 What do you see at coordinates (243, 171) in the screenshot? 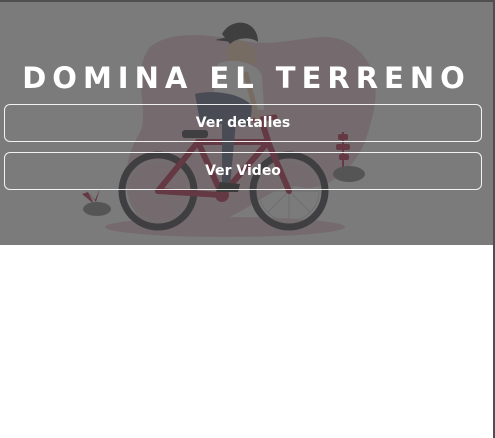
I see `view-video-button: Ver Video` at bounding box center [243, 171].